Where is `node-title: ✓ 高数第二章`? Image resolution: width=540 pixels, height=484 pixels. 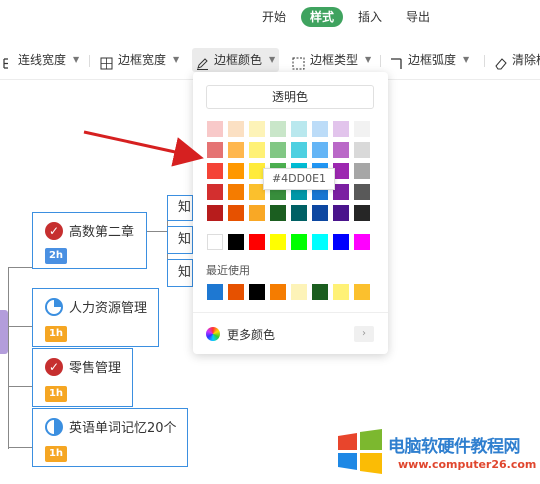 node-title: ✓ 高数第二章 is located at coordinates (89, 230).